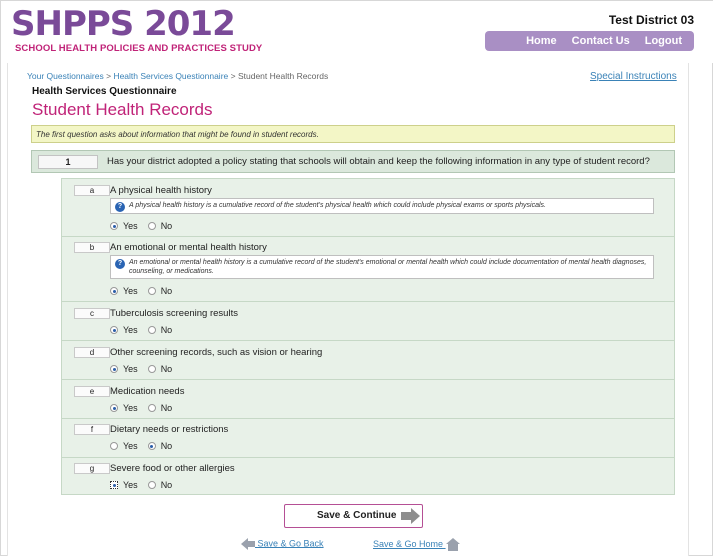 The width and height of the screenshot is (713, 556). I want to click on question-number: 1, so click(68, 162).